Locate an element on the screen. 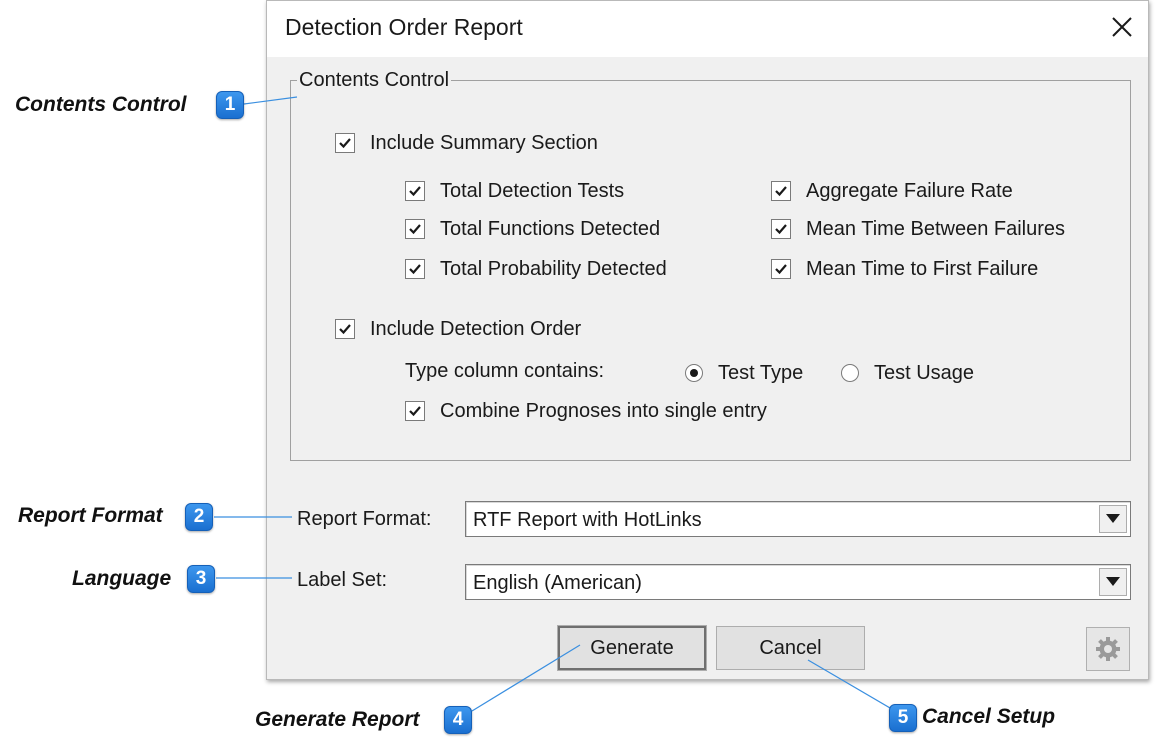 This screenshot has width=1156, height=750. callout-badge-4: 4 is located at coordinates (458, 720).